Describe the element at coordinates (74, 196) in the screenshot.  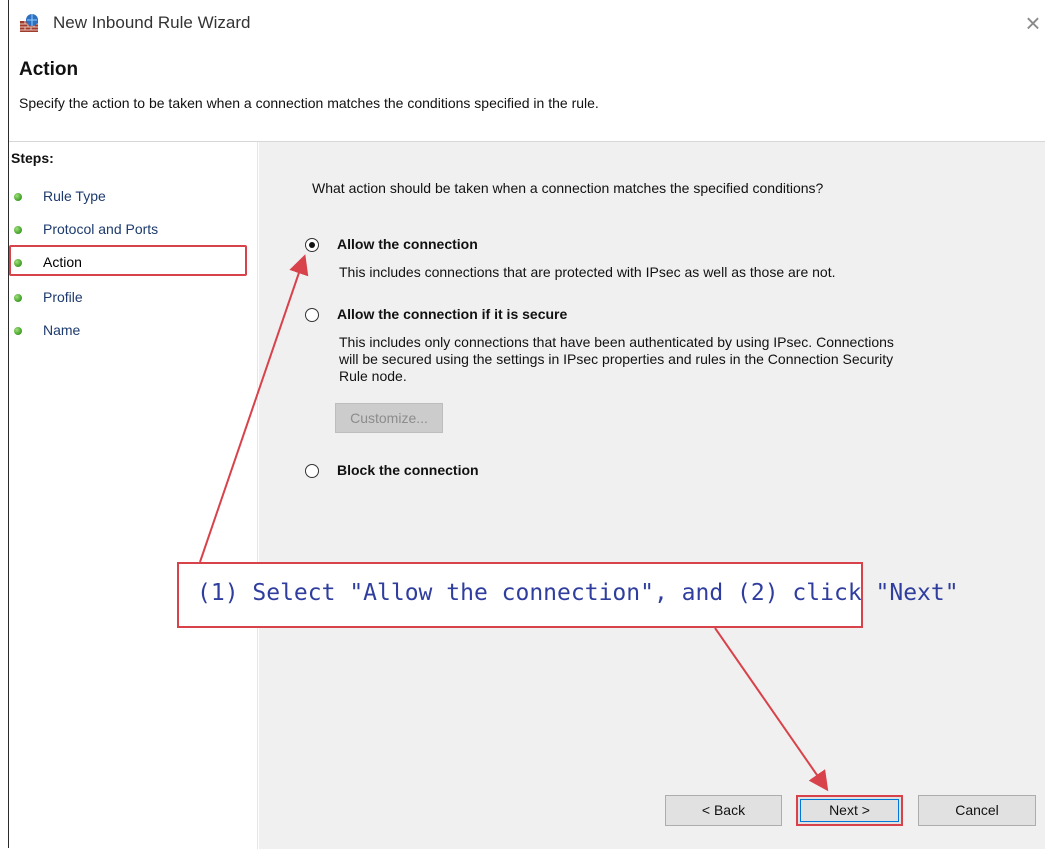
I see `step-label: Rule Type` at that location.